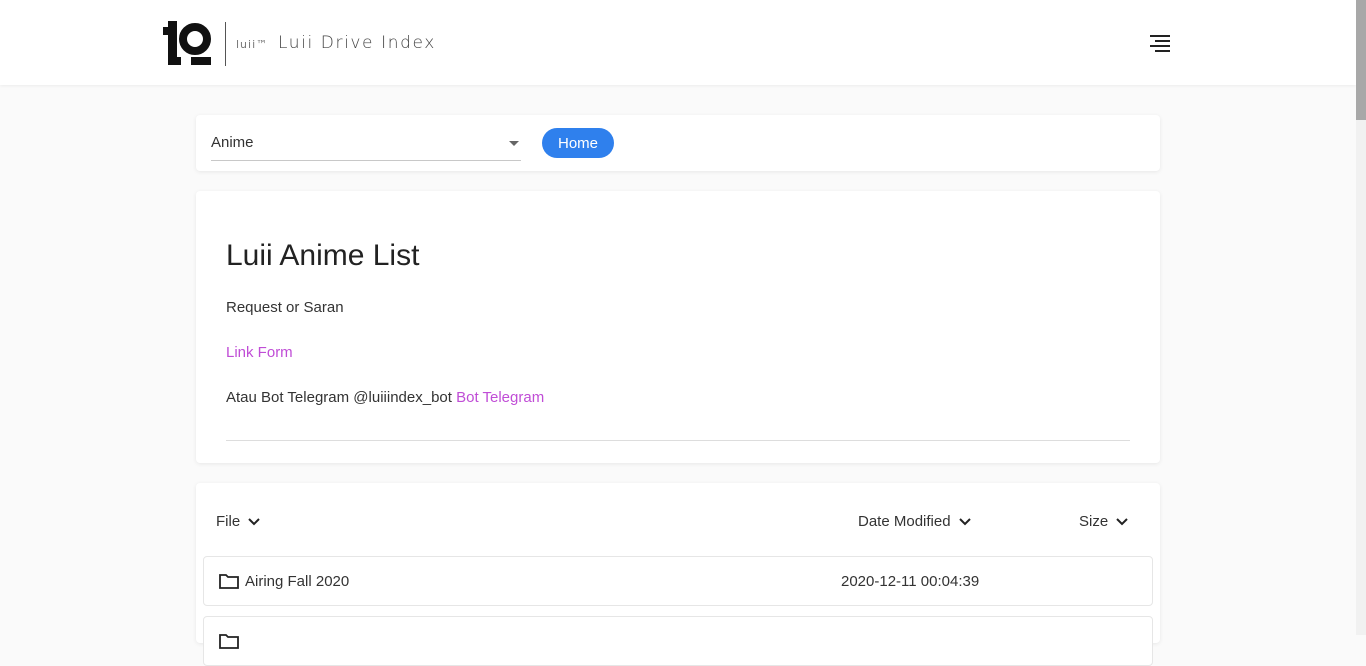 This screenshot has width=1366, height=666. What do you see at coordinates (339, 397) in the screenshot?
I see `readme-bot-text: Atau Bot Telegram @luiiindex_bot` at bounding box center [339, 397].